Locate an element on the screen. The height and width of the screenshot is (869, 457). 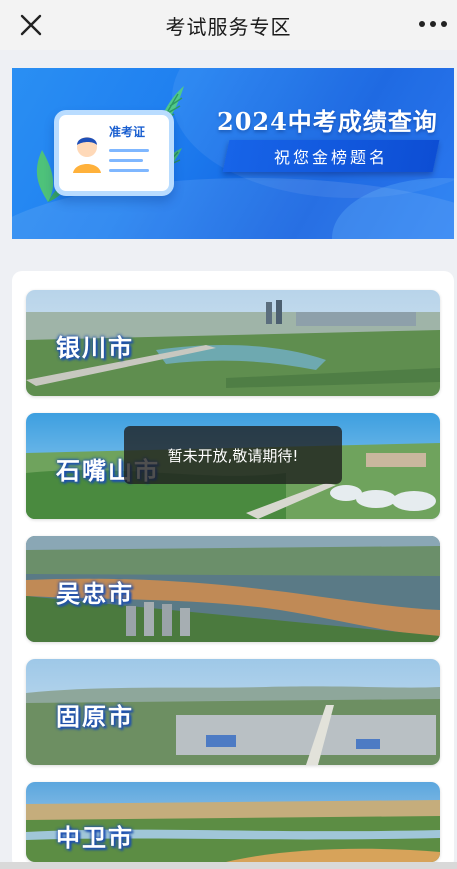
city-name: 银川市 is located at coordinates (95, 348).